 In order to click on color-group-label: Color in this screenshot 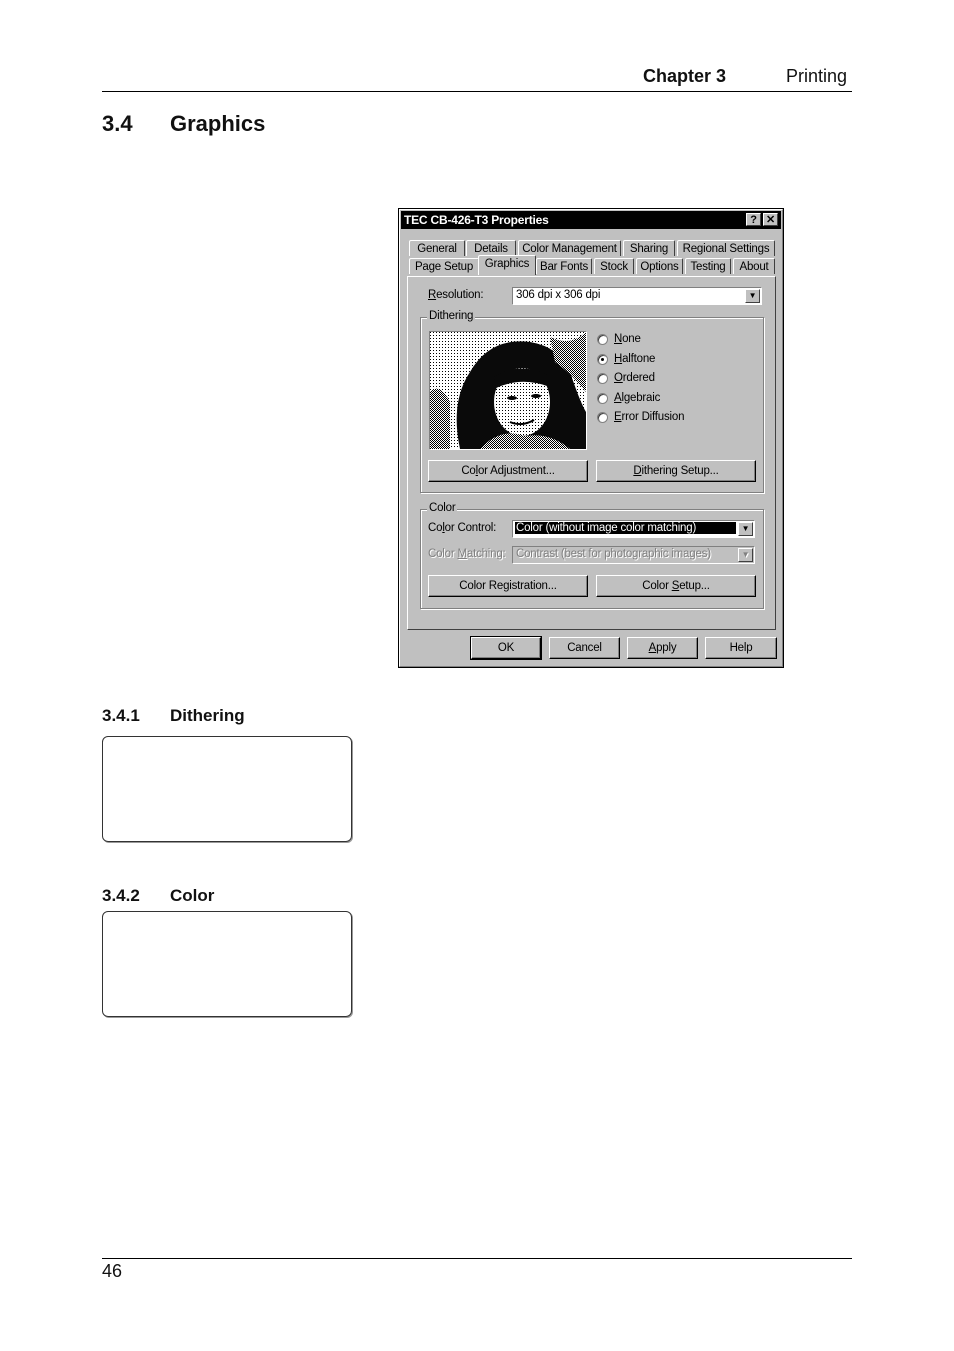, I will do `click(442, 508)`.